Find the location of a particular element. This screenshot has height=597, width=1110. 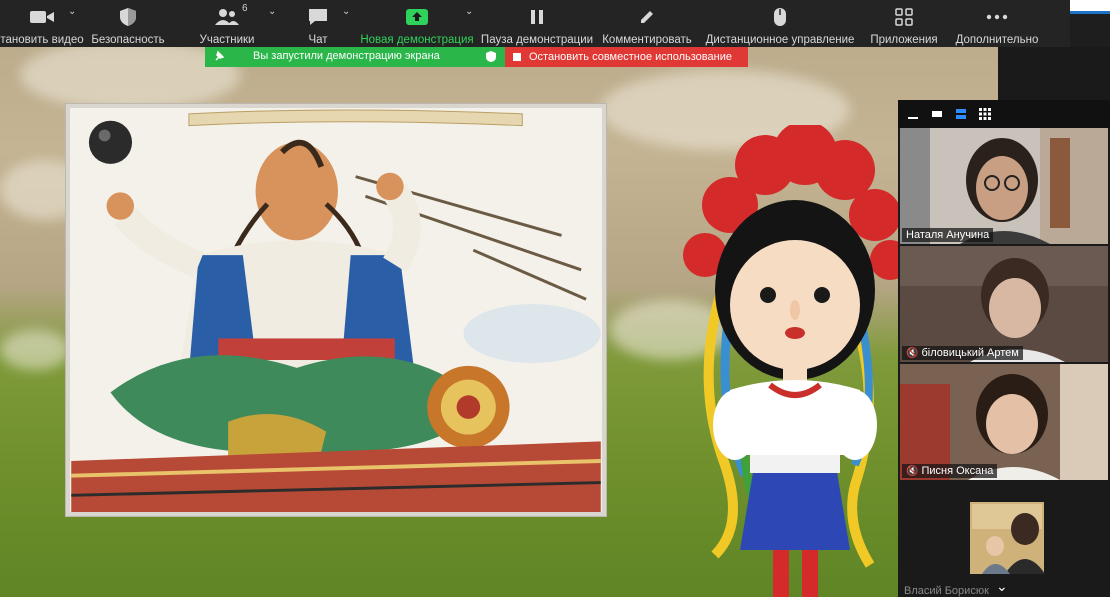

chat-label: Чат is located at coordinates (318, 40).